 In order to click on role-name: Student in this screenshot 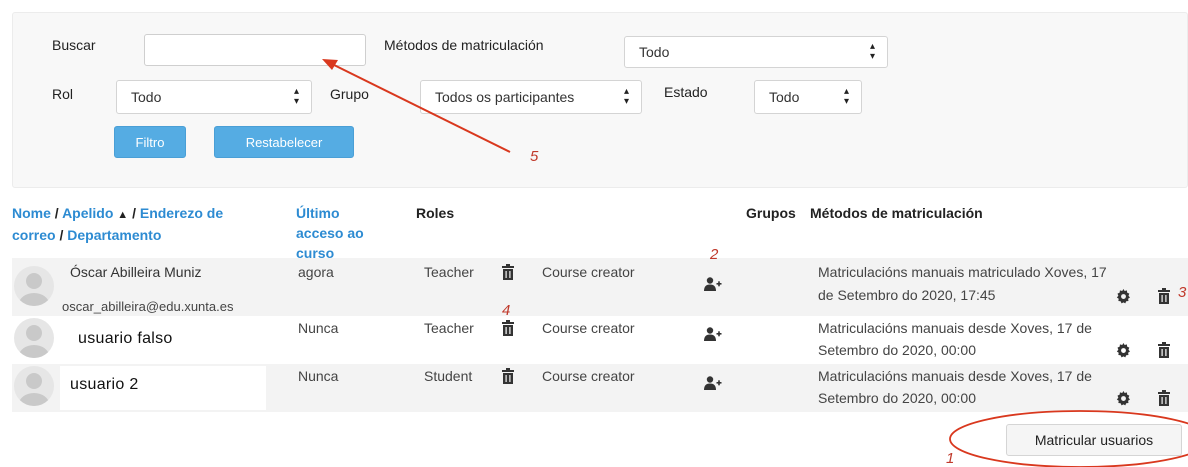, I will do `click(448, 376)`.